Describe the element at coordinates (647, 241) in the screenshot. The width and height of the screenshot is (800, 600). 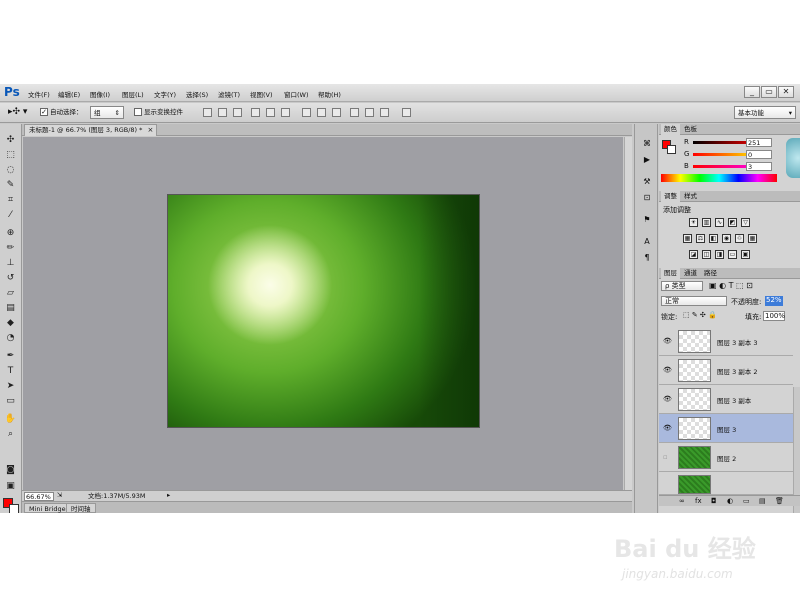
I see `character-icon: A` at that location.